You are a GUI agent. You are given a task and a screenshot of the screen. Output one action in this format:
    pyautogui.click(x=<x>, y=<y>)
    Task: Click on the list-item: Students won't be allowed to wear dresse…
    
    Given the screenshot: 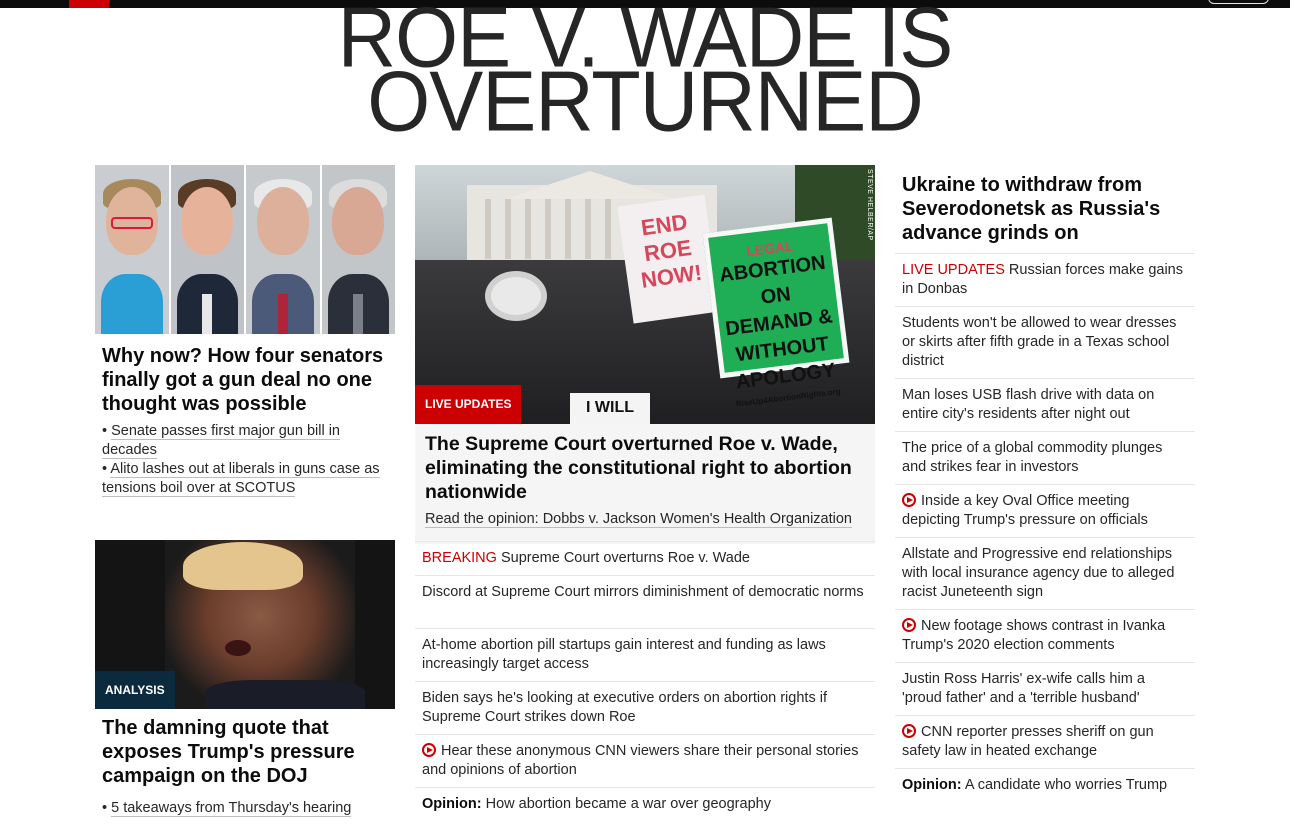 What is the action you would take?
    pyautogui.click(x=1045, y=343)
    